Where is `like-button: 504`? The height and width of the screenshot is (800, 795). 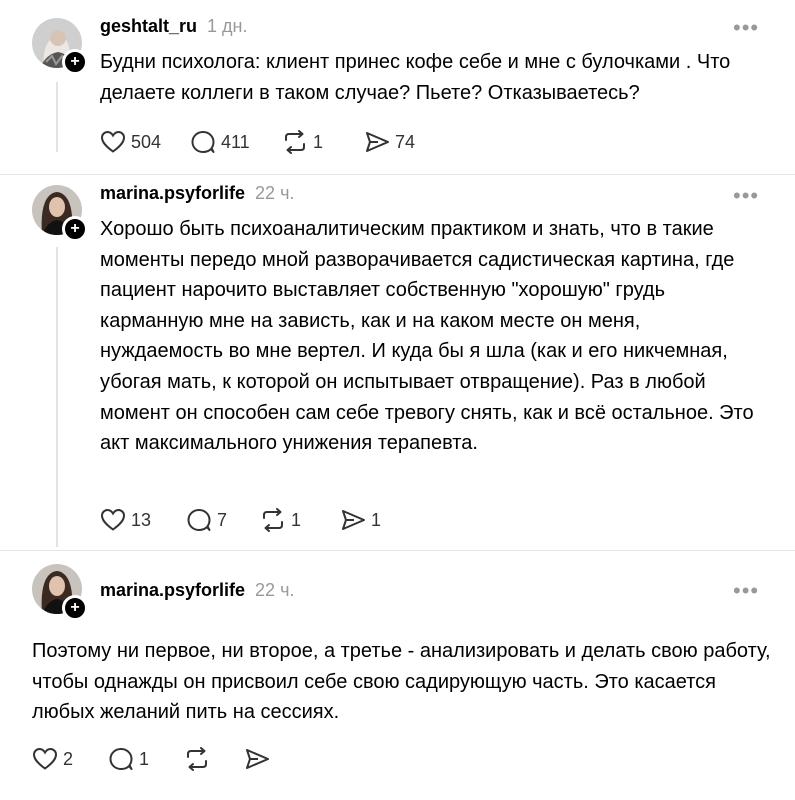 like-button: 504 is located at coordinates (145, 142).